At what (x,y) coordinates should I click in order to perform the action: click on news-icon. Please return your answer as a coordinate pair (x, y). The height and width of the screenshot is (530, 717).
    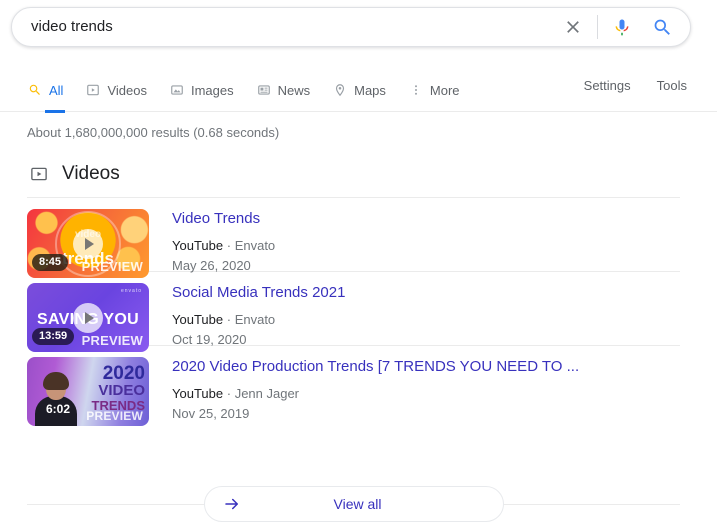
    Looking at the image, I should click on (264, 90).